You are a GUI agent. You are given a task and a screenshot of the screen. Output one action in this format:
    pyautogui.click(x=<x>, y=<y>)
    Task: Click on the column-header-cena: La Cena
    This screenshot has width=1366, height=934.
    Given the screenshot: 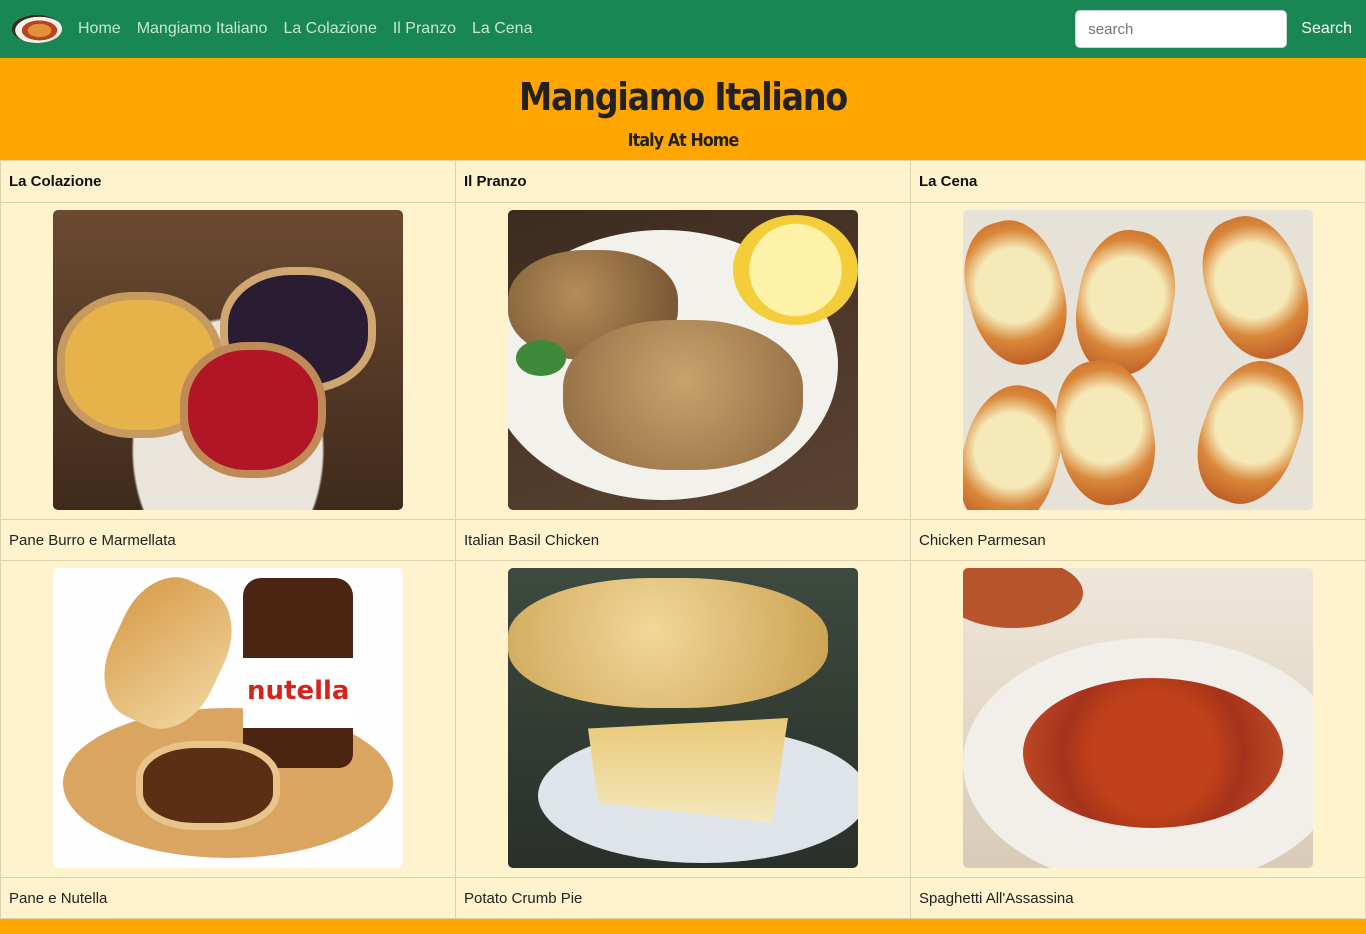 What is the action you would take?
    pyautogui.click(x=1138, y=181)
    